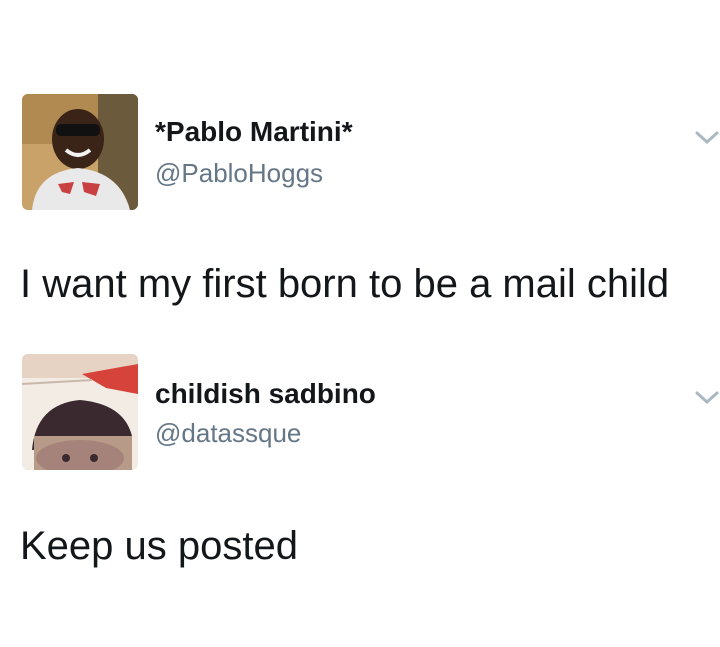 Image resolution: width=720 pixels, height=647 pixels. What do you see at coordinates (345, 284) in the screenshot?
I see `tweet-text: I want my first born to be a mail child` at bounding box center [345, 284].